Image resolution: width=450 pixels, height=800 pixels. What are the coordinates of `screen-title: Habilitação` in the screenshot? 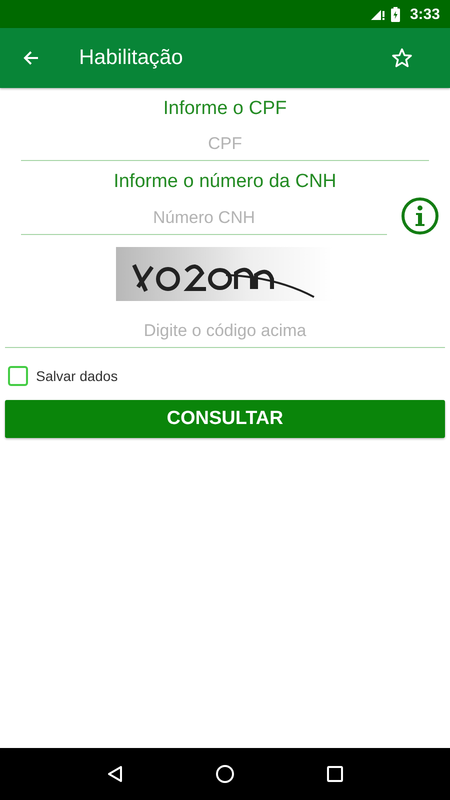 It's located at (131, 58).